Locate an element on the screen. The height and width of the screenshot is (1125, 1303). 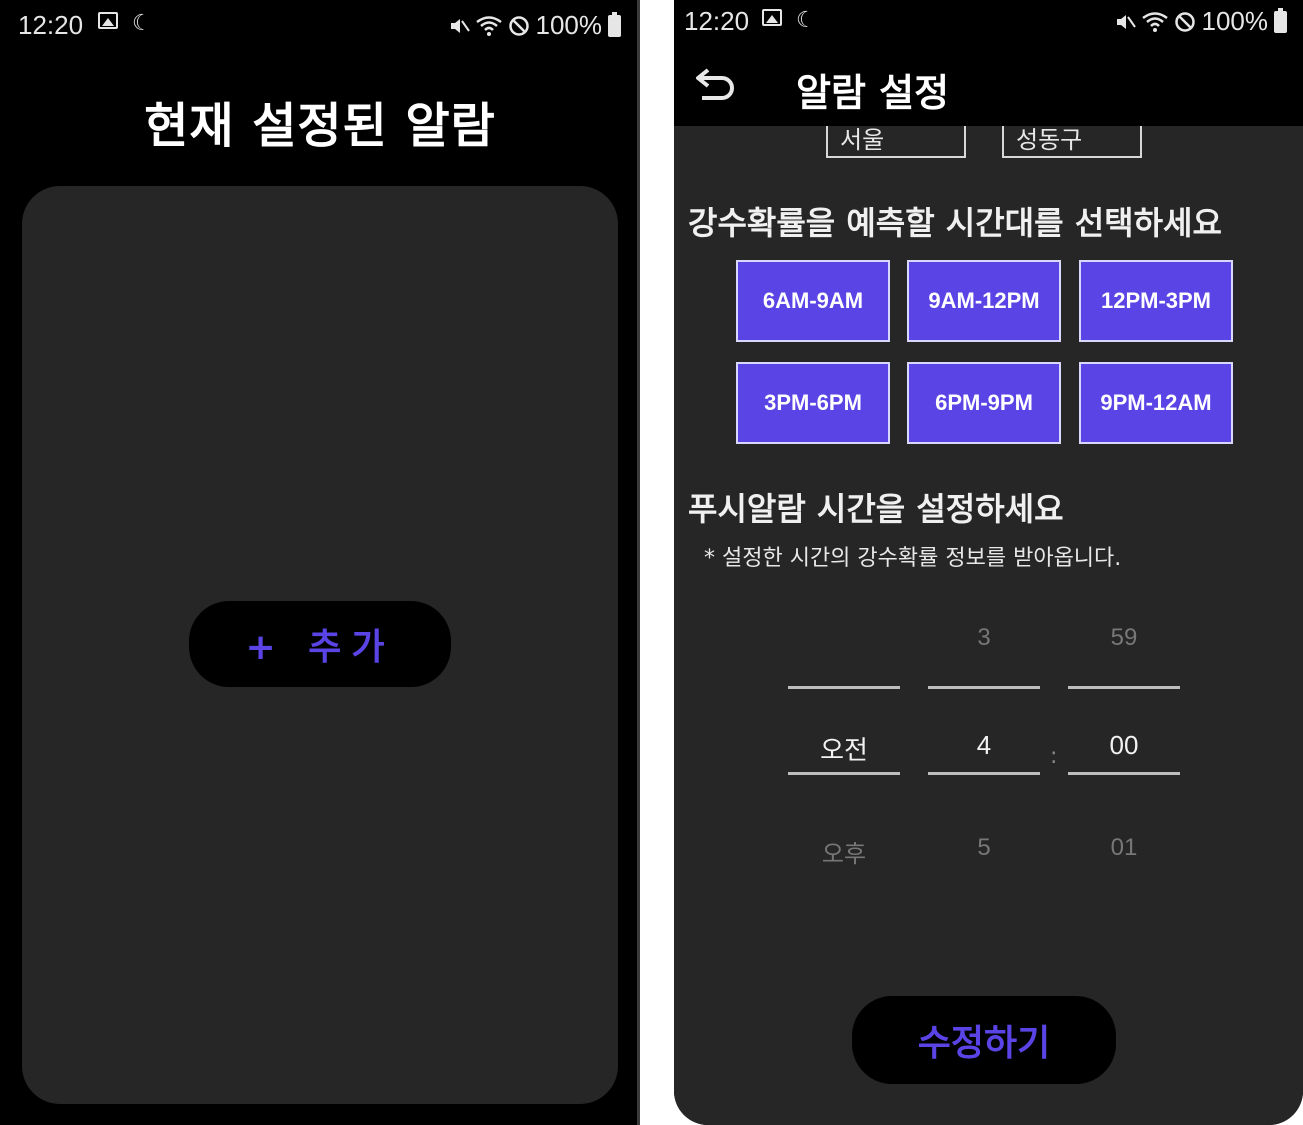
timeslot-button: 6AM-9AM is located at coordinates (813, 301).